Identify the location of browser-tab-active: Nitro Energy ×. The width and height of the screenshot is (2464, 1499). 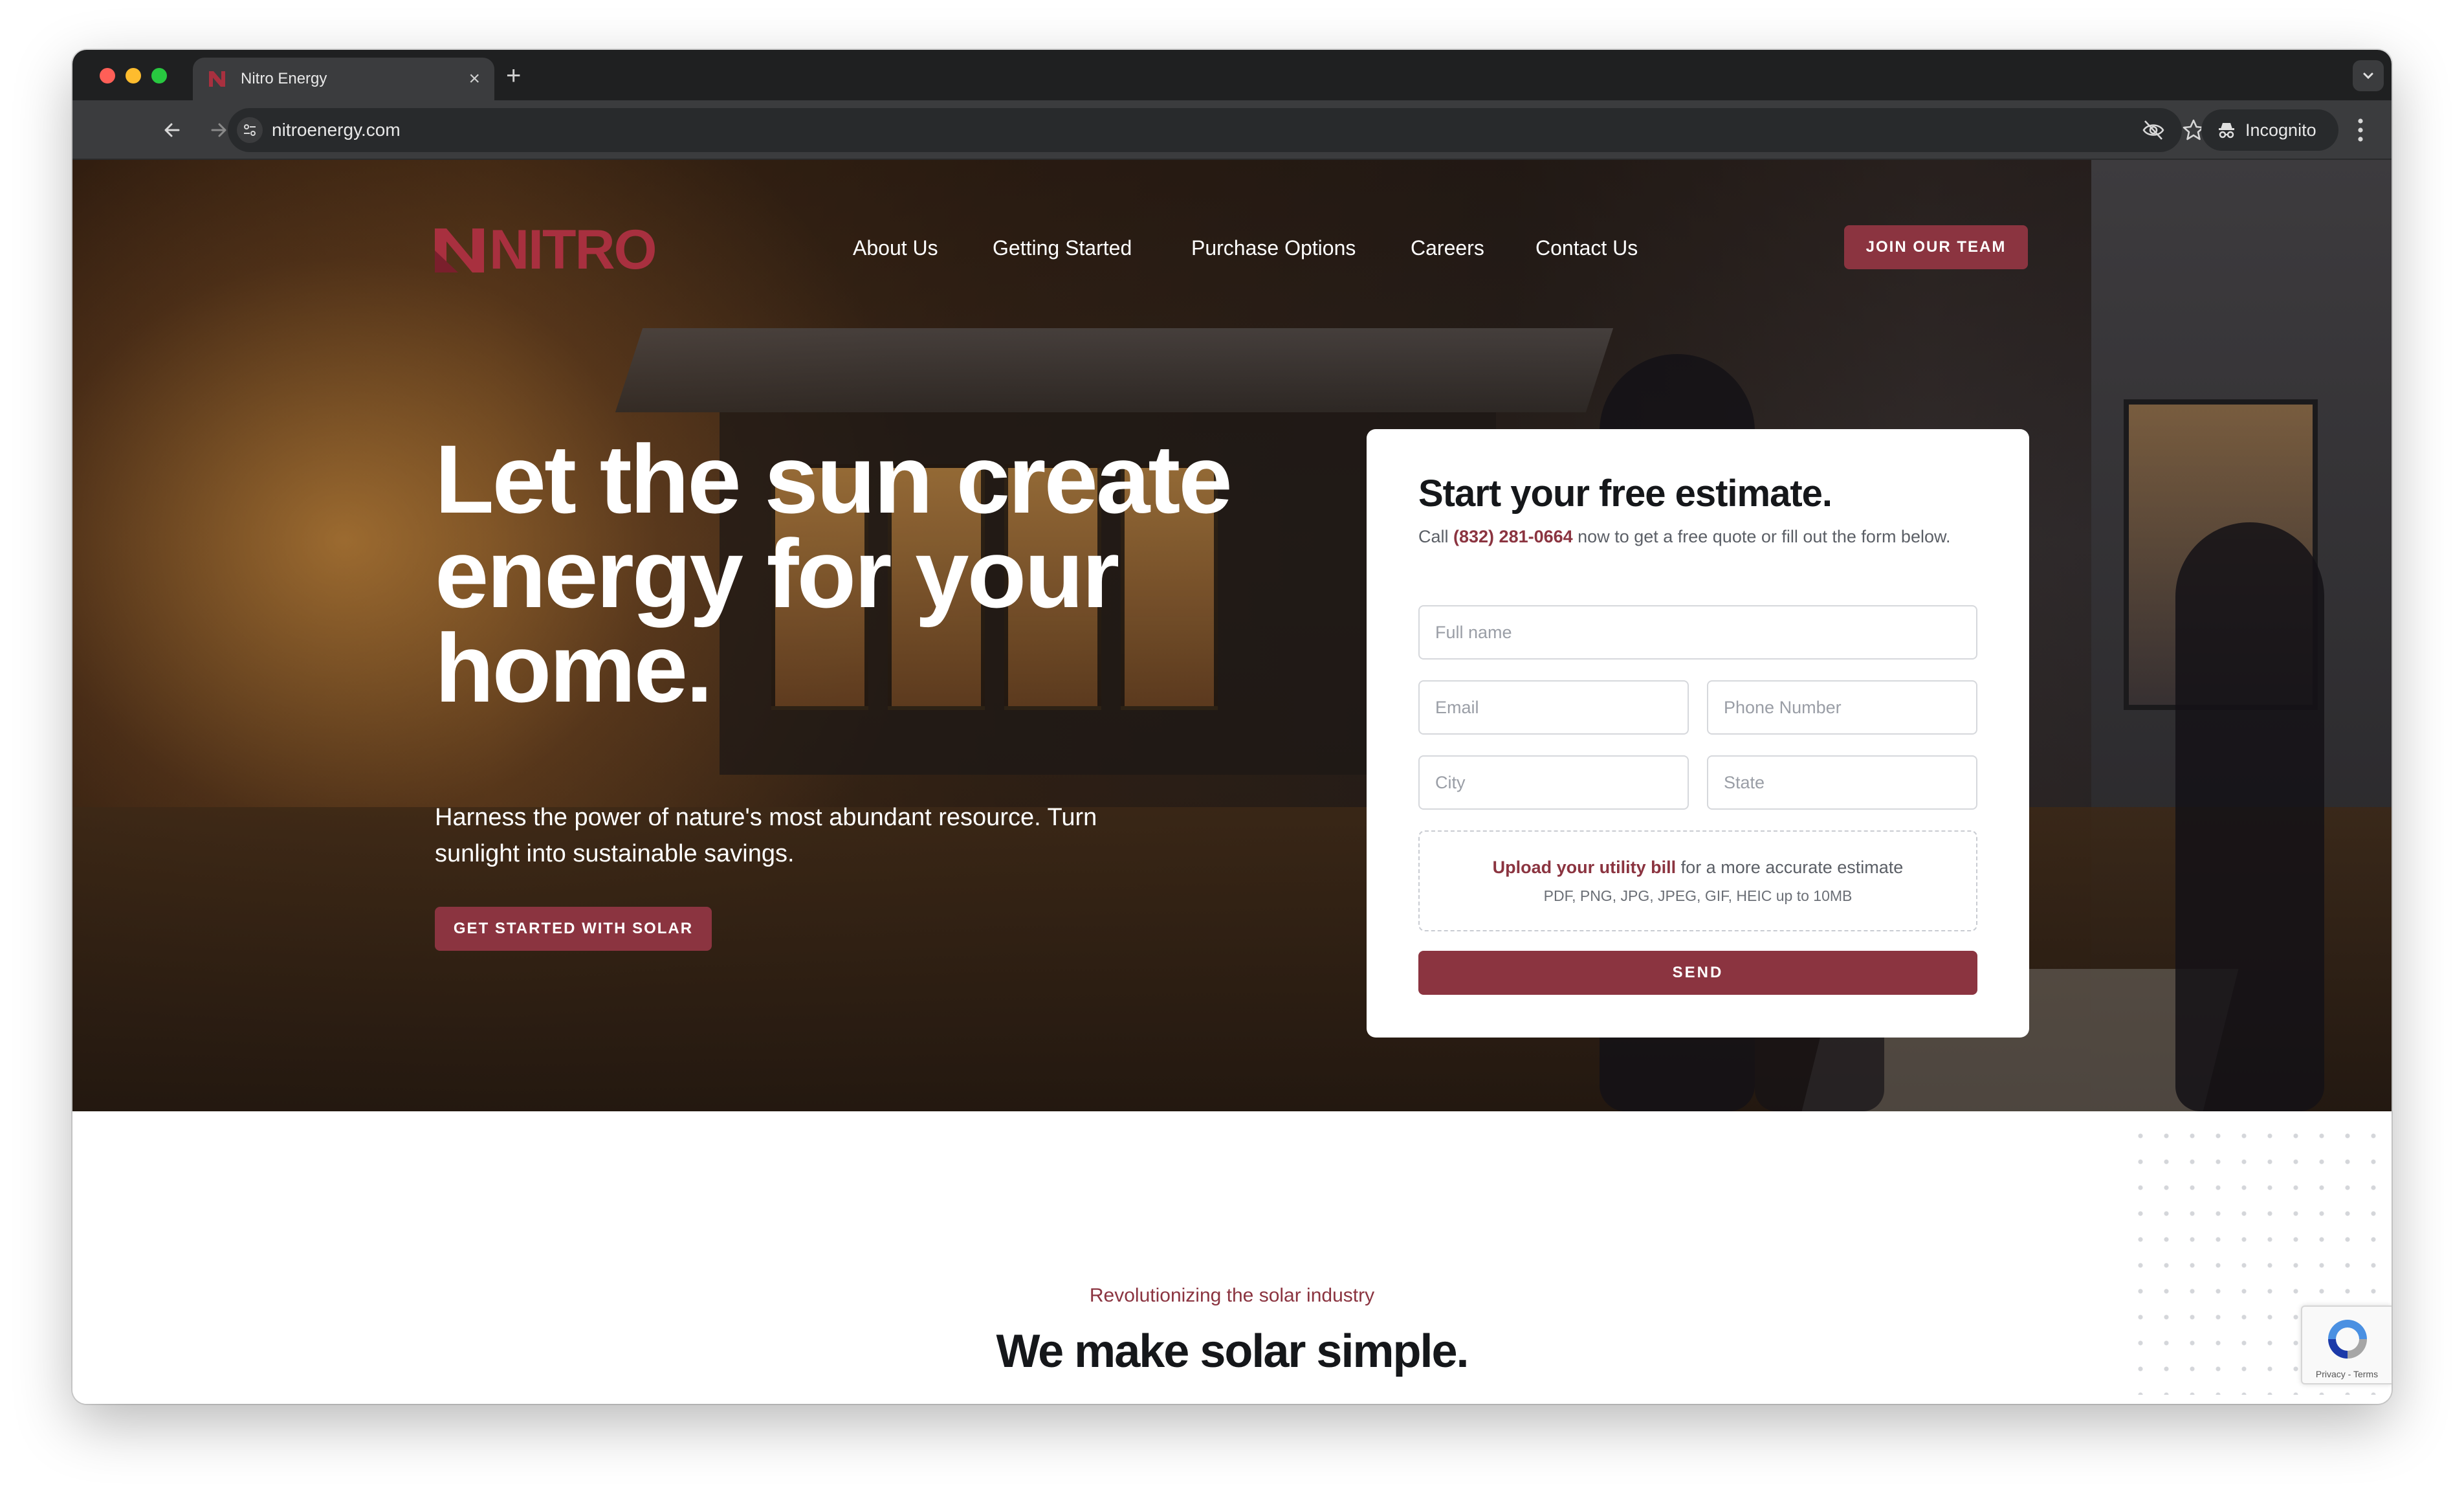
(343, 79).